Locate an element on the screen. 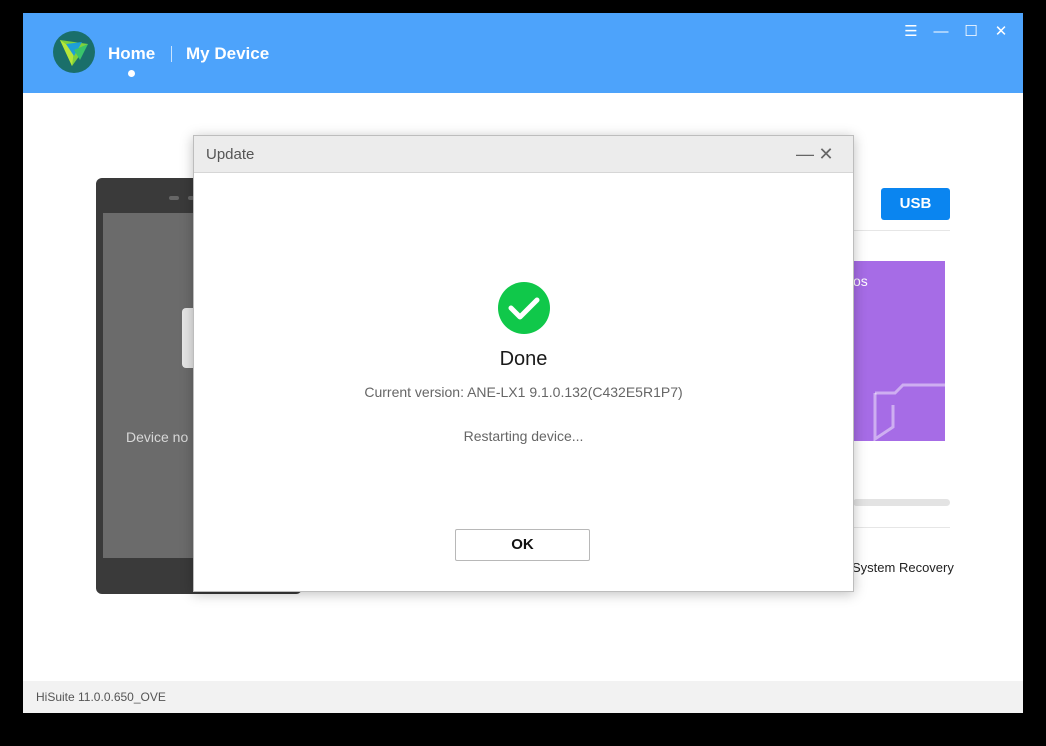  nav-separator is located at coordinates (171, 54).